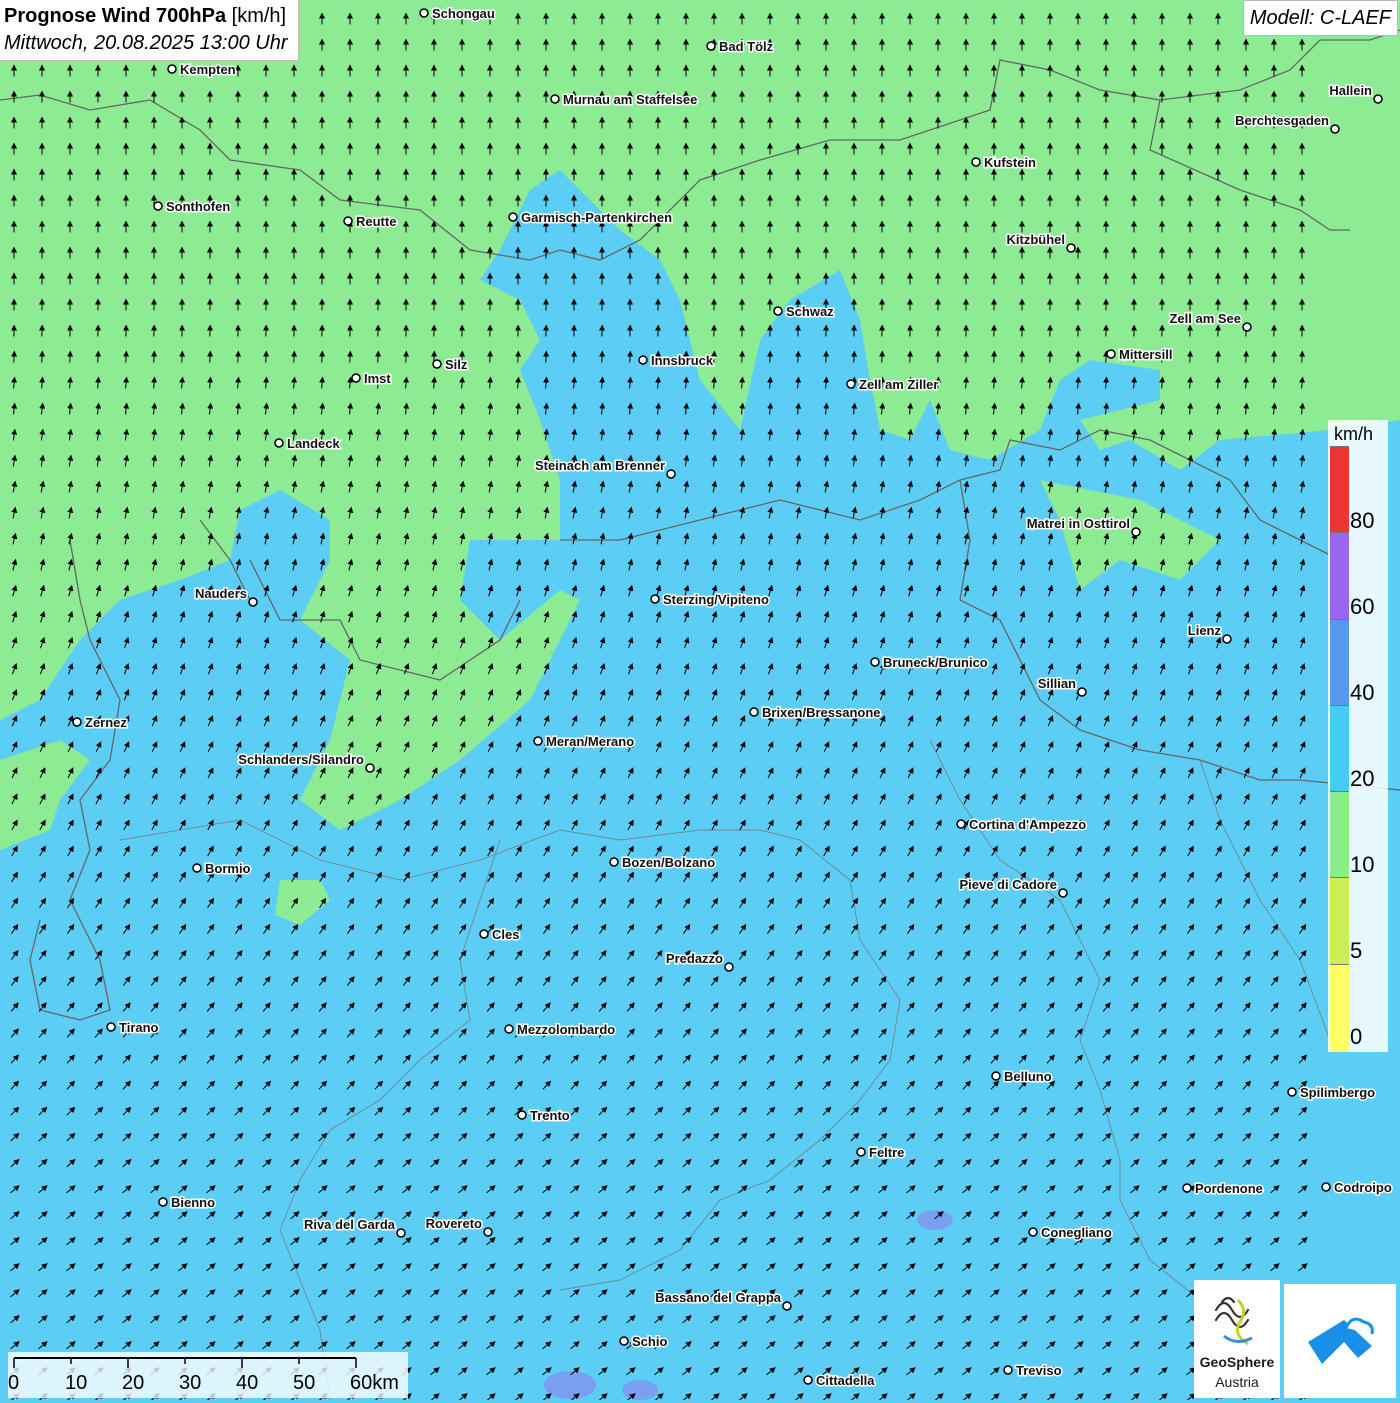 Image resolution: width=1400 pixels, height=1403 pixels. I want to click on city-label: Brixen/Bressanone, so click(821, 712).